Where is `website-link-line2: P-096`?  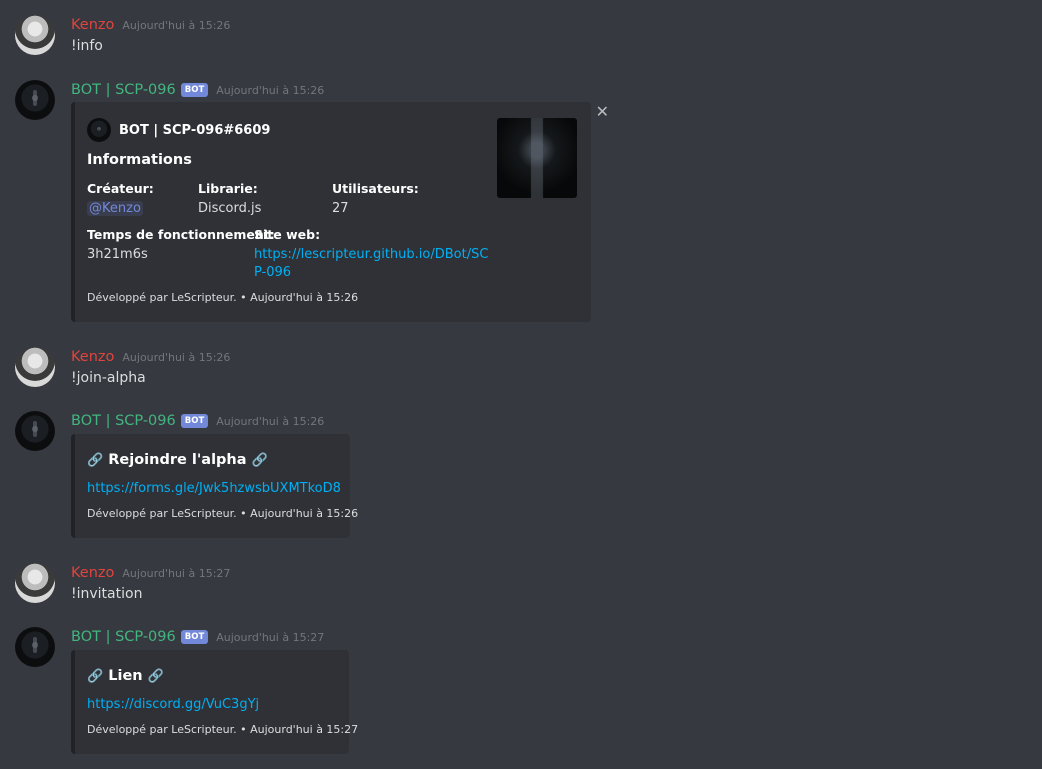 website-link-line2: P-096 is located at coordinates (272, 272).